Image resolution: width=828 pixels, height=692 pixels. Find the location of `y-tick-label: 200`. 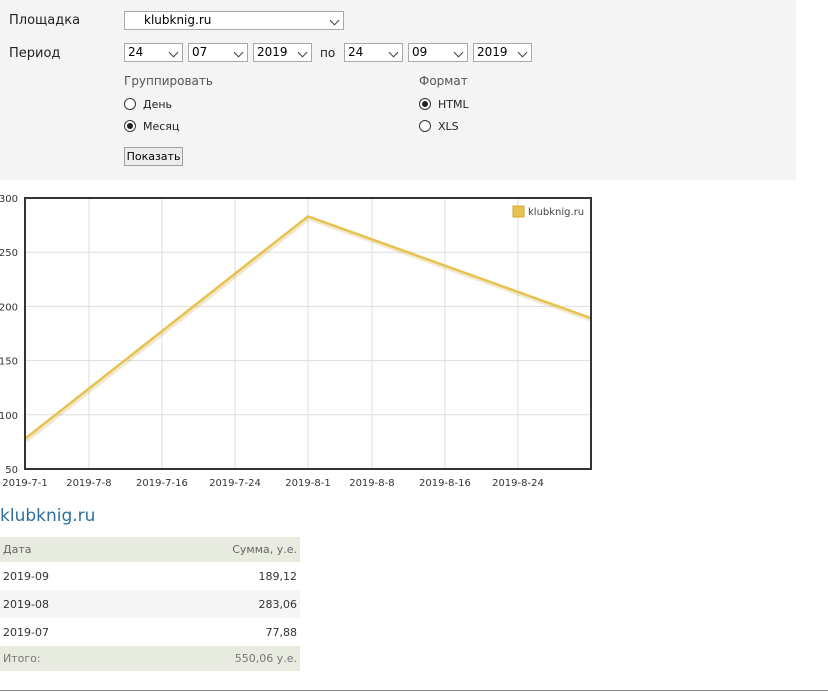

y-tick-label: 200 is located at coordinates (9, 307).